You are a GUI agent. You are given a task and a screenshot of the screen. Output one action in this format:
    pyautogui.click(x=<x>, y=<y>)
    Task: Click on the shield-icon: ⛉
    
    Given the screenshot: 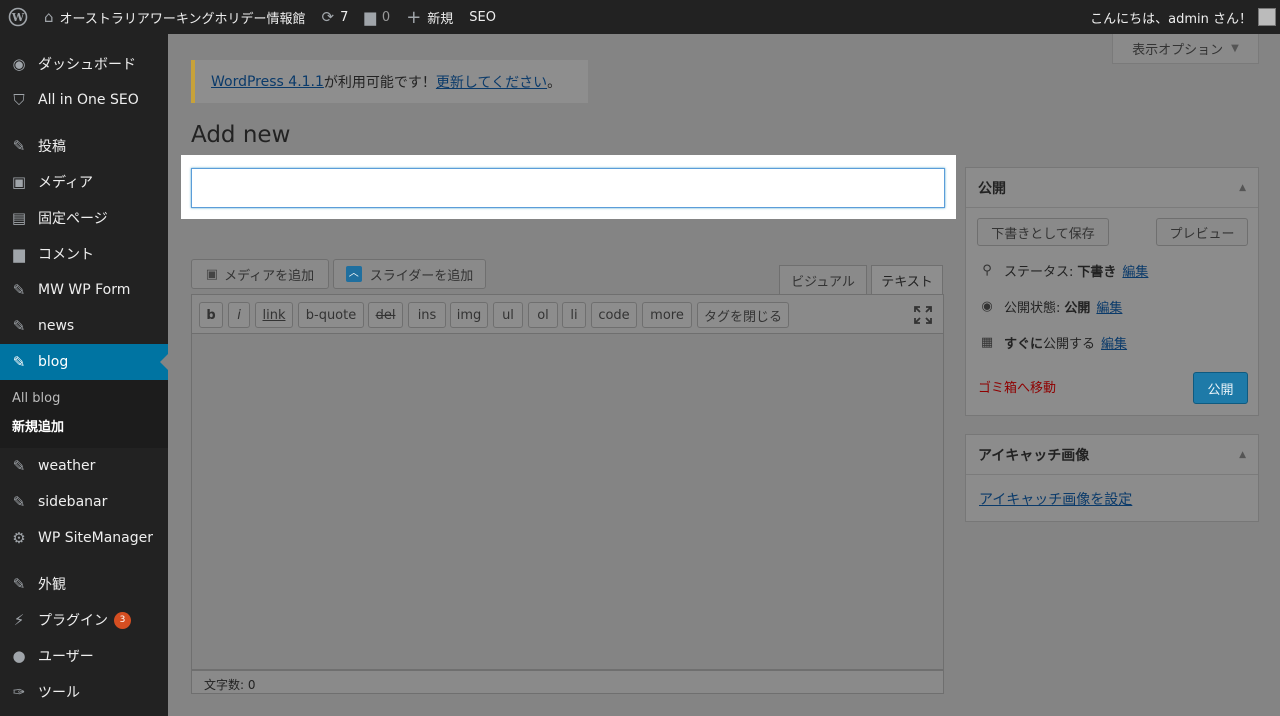 What is the action you would take?
    pyautogui.click(x=19, y=100)
    